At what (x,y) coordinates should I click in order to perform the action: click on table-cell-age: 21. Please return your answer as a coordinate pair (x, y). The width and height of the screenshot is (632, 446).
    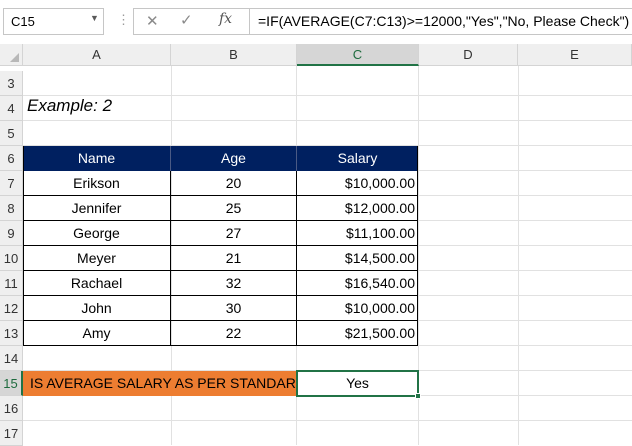
    Looking at the image, I should click on (234, 258).